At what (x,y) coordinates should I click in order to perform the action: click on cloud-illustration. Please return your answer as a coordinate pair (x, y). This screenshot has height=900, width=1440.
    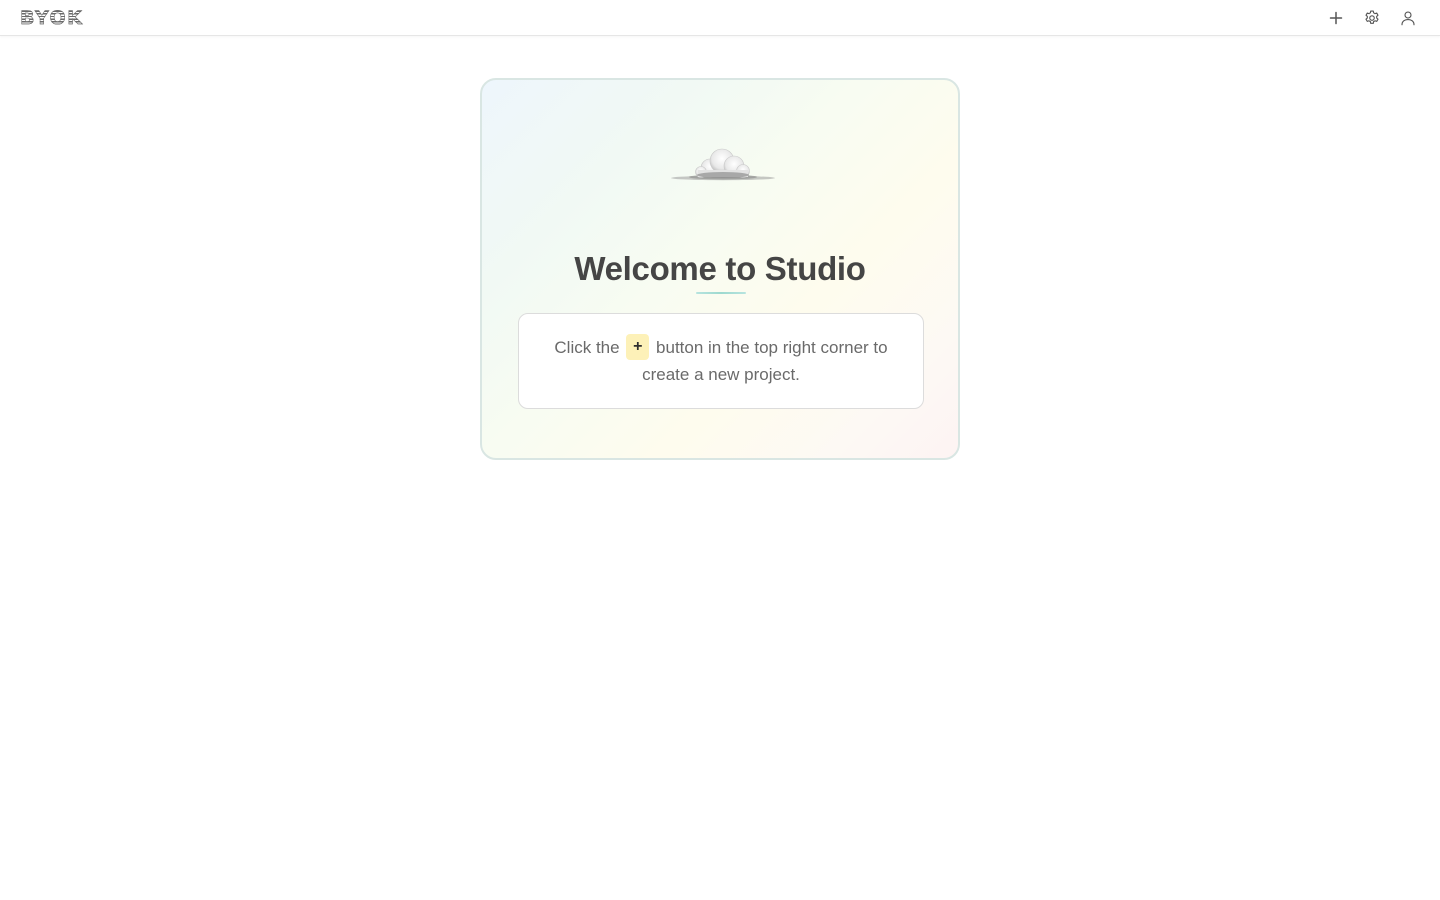
    Looking at the image, I should click on (723, 164).